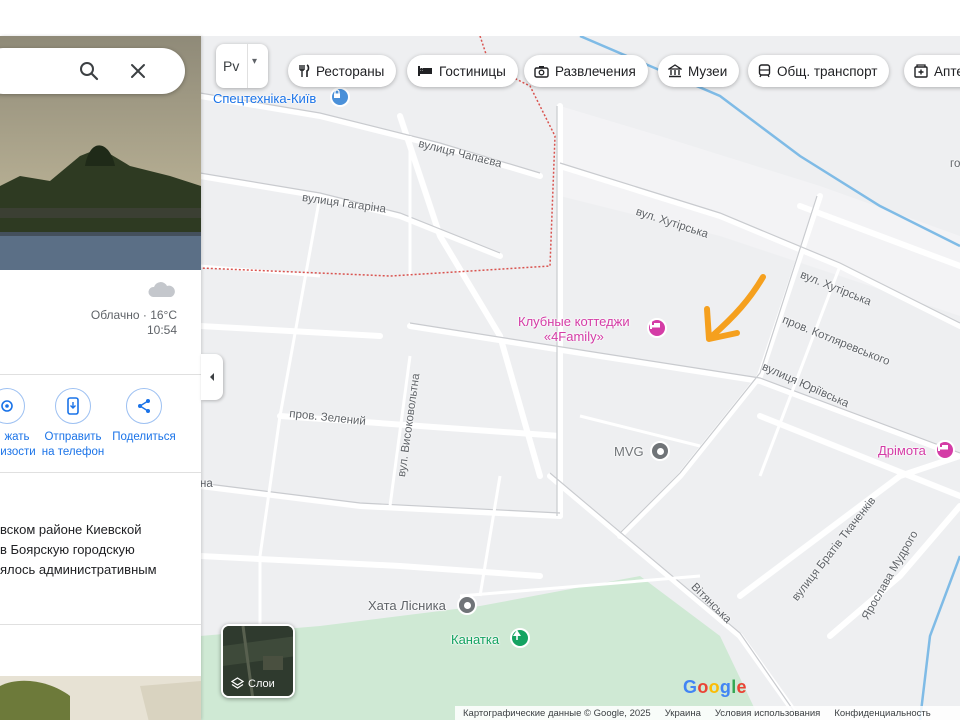 The width and height of the screenshot is (960, 720). What do you see at coordinates (764, 71) in the screenshot?
I see `transit-icon` at bounding box center [764, 71].